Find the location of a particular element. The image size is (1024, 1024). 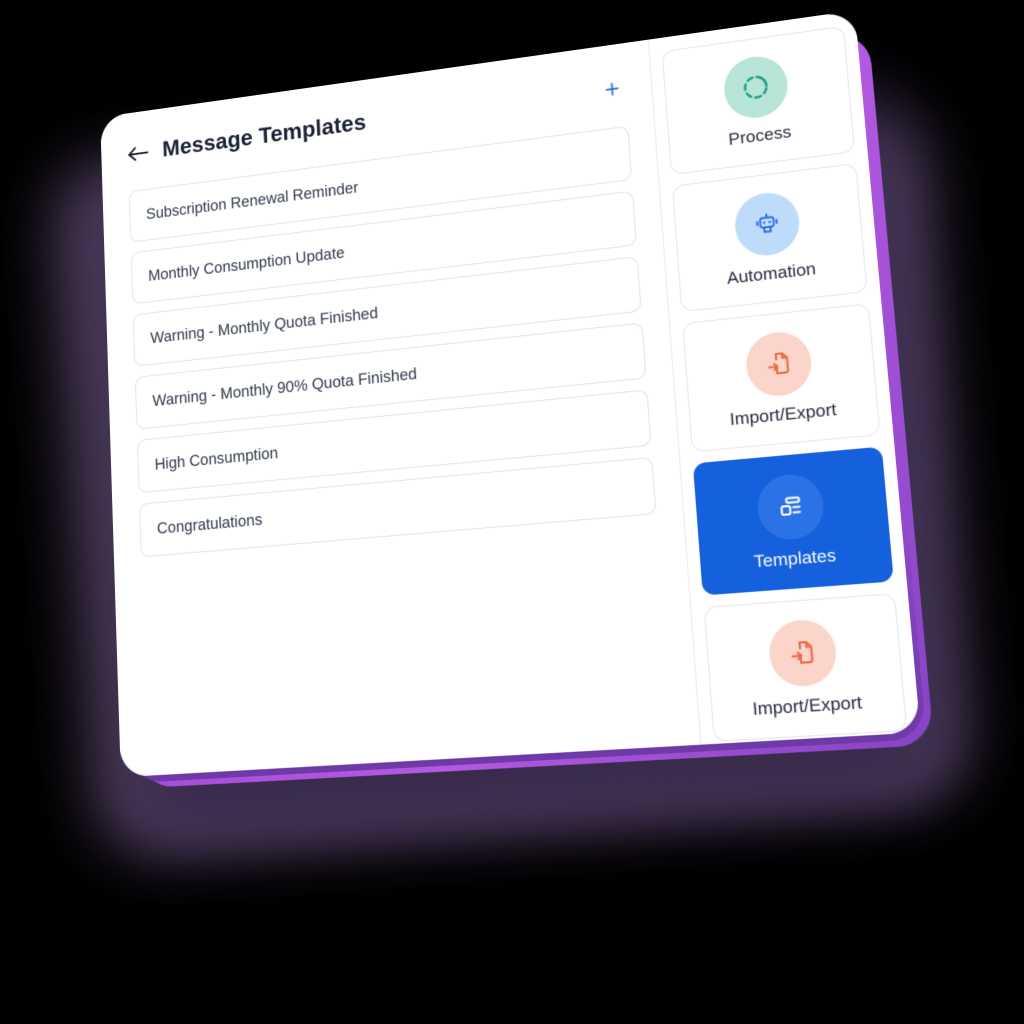

list-item-label: Warning - Monthly 90% Quota Finished is located at coordinates (285, 387).